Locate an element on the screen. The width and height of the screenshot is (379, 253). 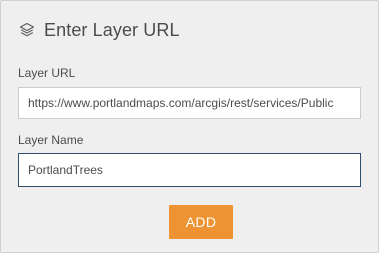
panel-header: Enter Layer URL is located at coordinates (99, 30).